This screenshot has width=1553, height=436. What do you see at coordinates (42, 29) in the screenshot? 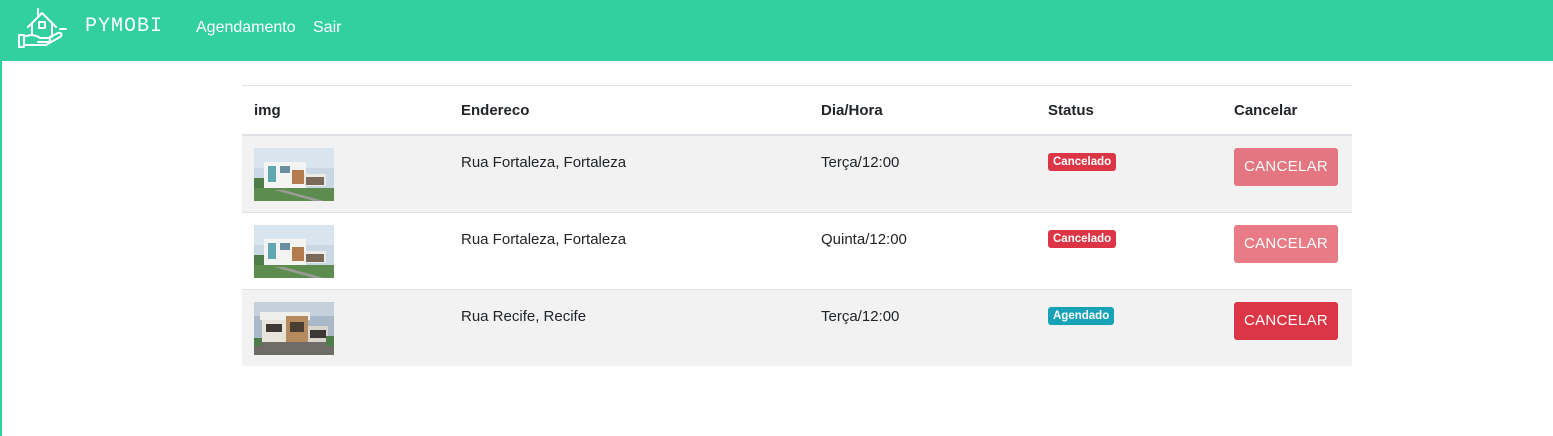
I see `house-in-hand-icon` at bounding box center [42, 29].